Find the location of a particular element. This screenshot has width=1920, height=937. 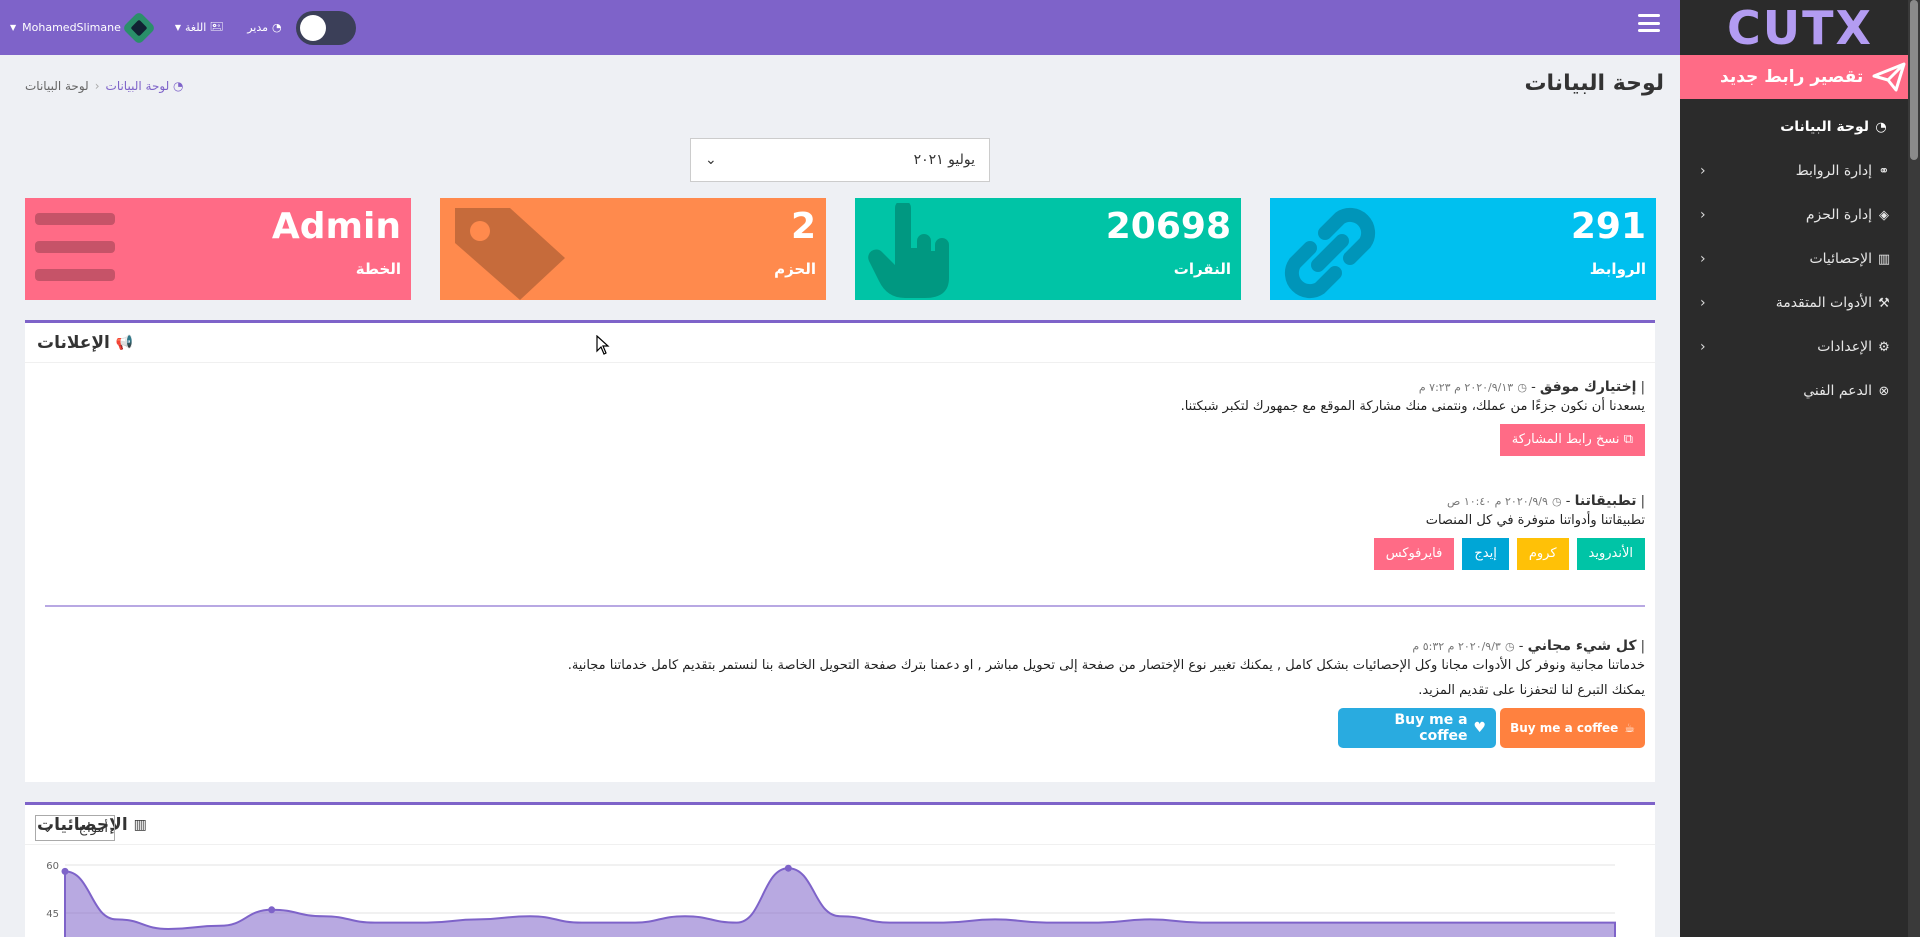

hamburger-menu-icon is located at coordinates (1649, 23).